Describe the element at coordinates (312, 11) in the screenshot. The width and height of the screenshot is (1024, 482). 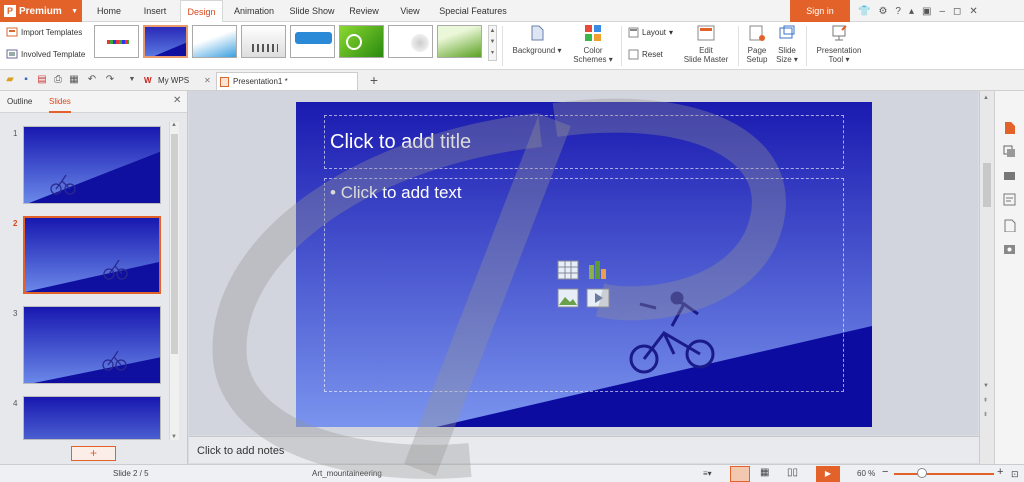
I see `tab-slide-show: Slide Show` at that location.